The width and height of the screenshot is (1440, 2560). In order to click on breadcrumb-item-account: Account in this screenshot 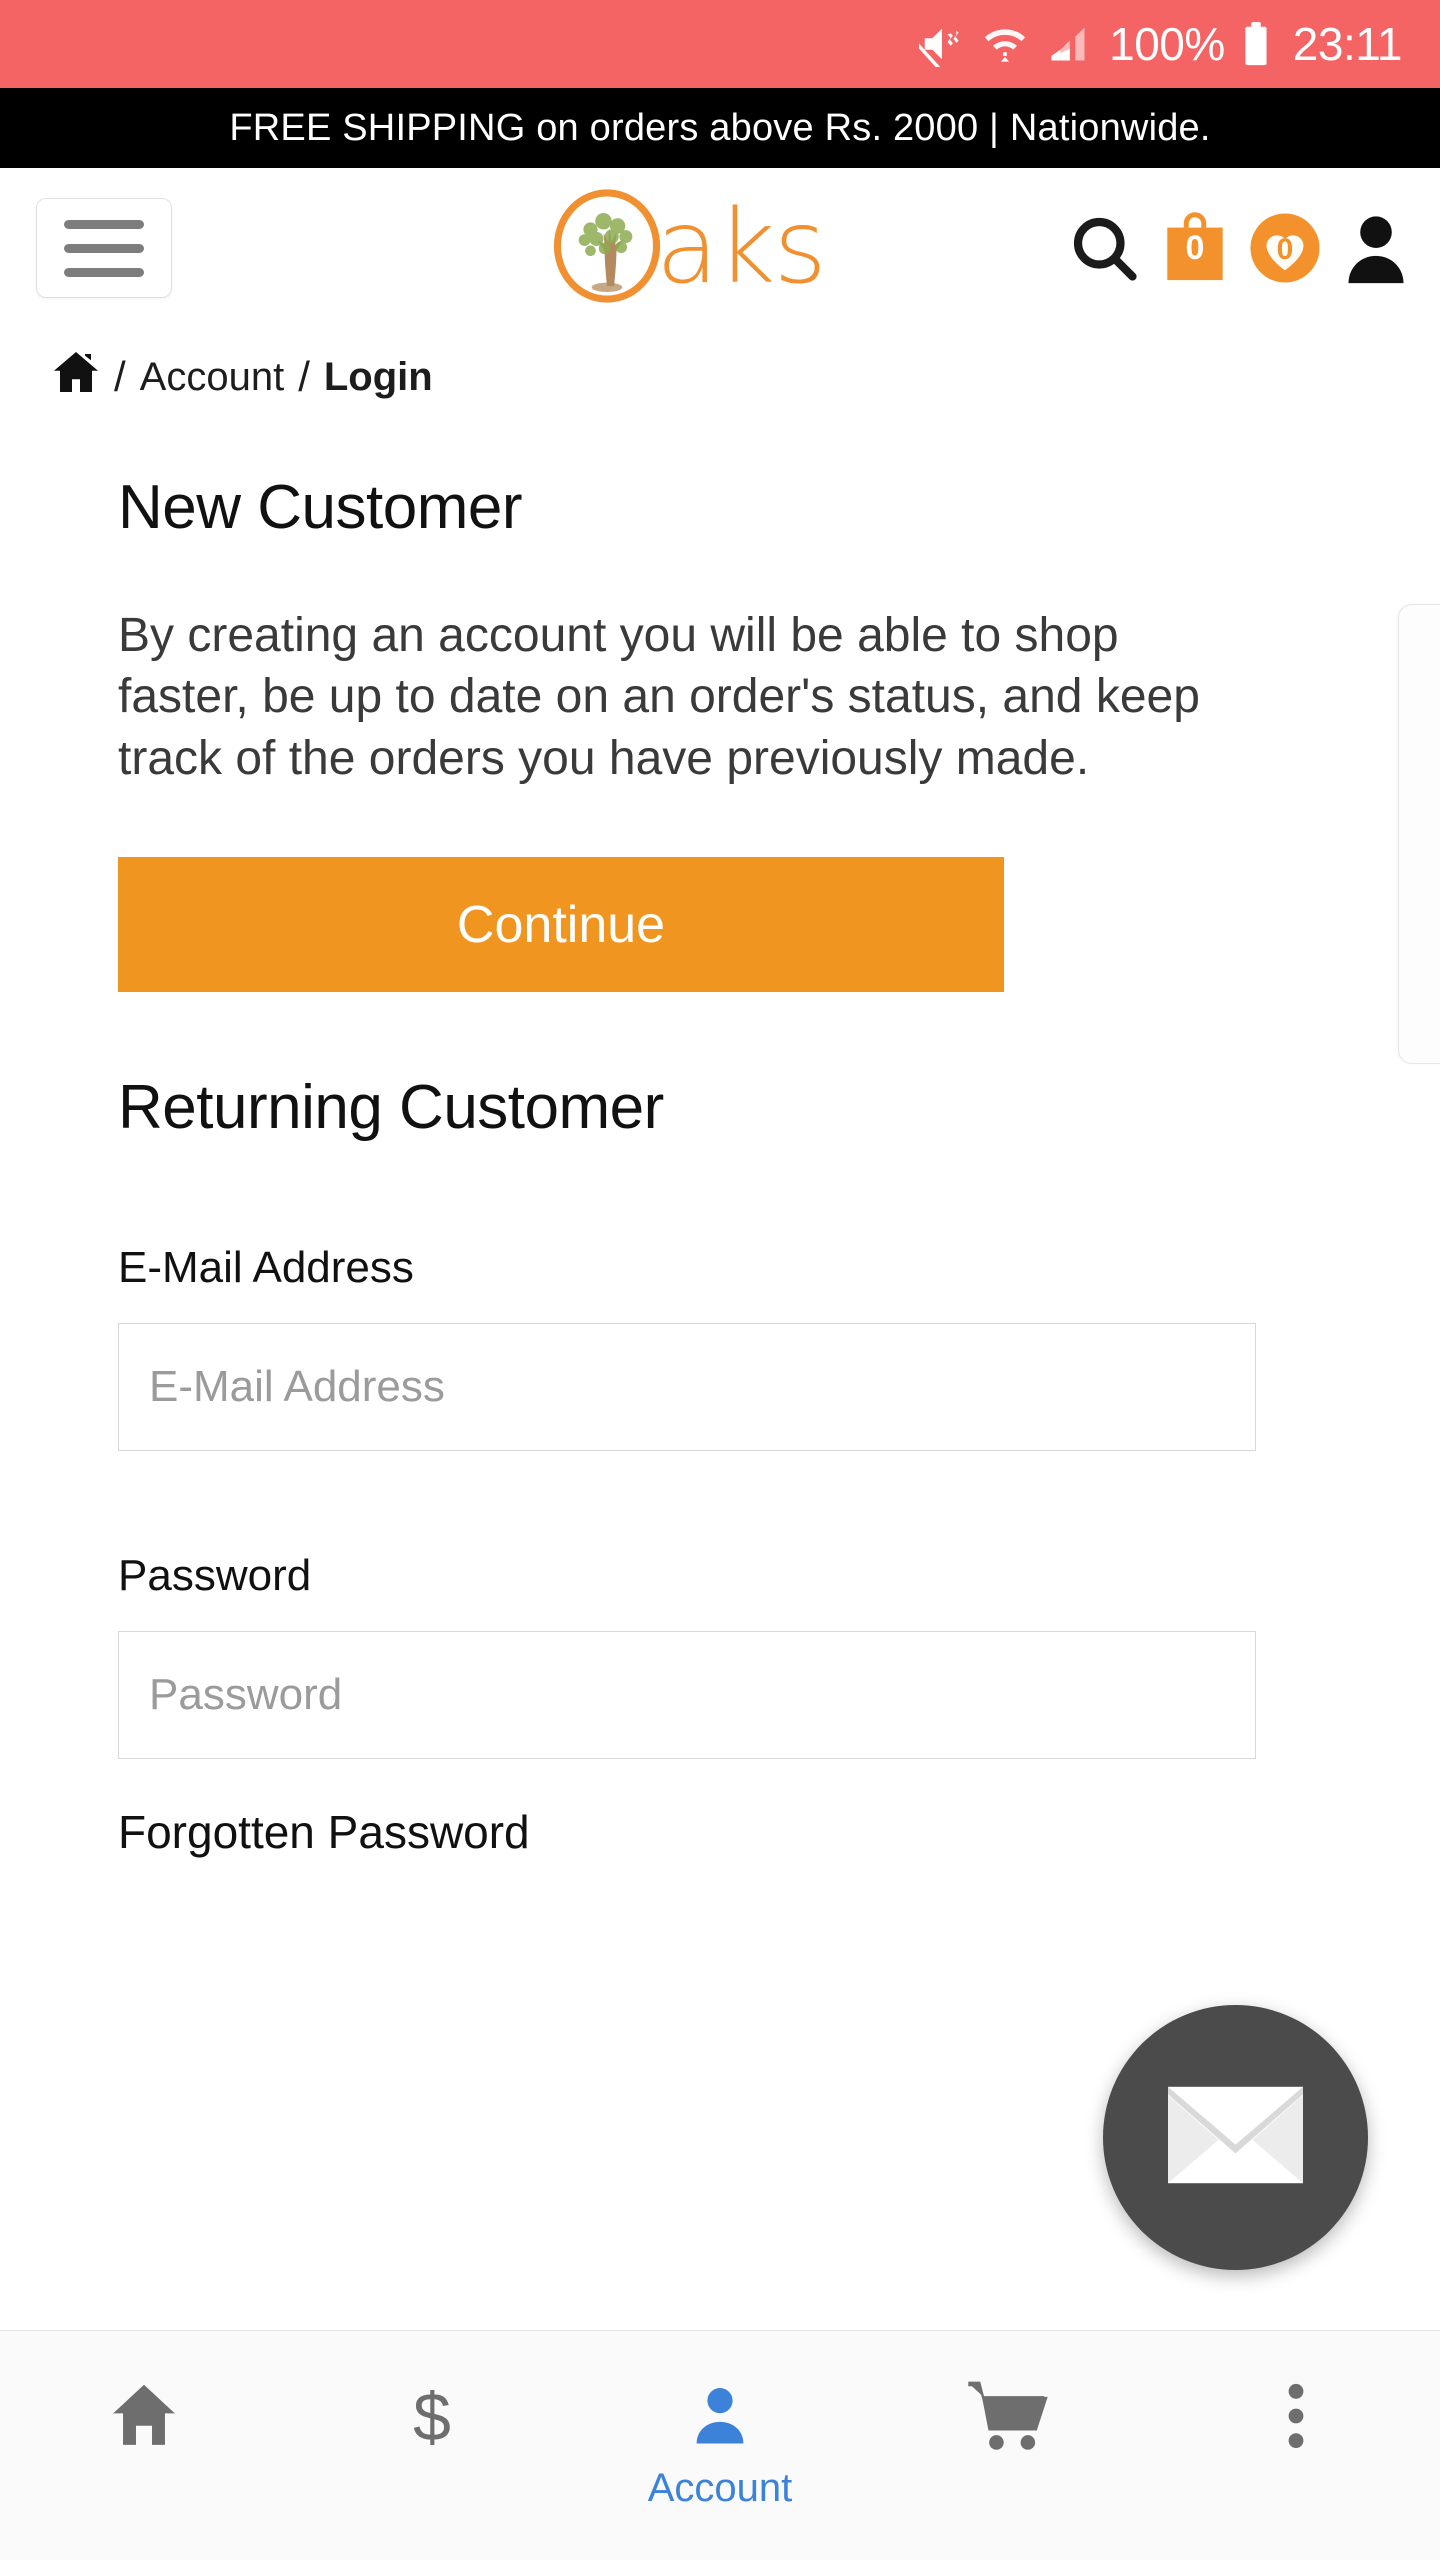, I will do `click(212, 377)`.